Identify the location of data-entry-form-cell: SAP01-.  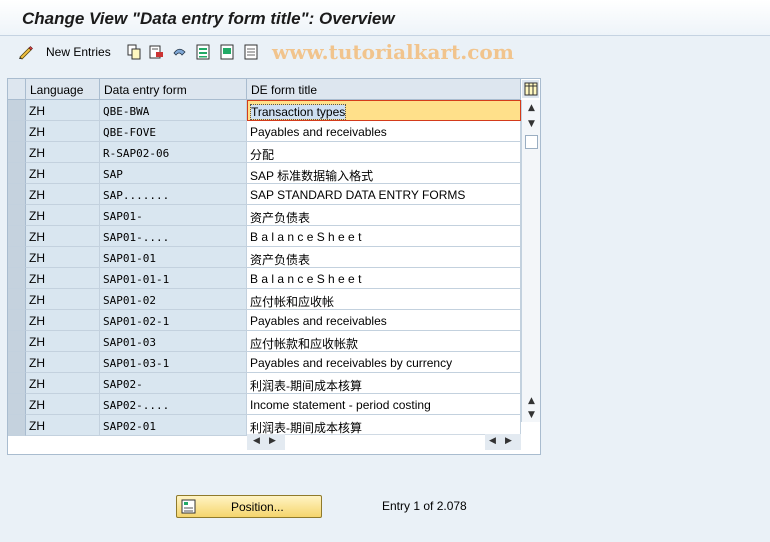
(173, 215).